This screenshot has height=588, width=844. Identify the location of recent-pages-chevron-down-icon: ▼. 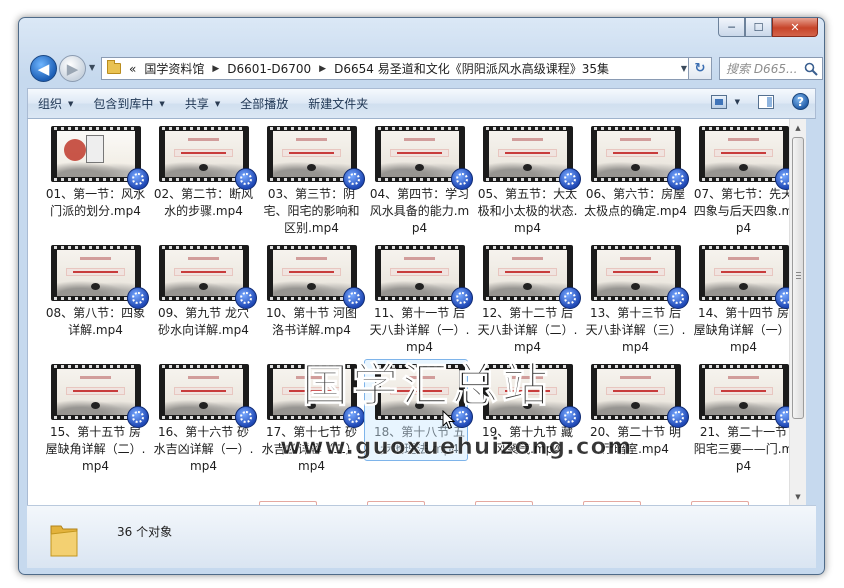
(92, 67).